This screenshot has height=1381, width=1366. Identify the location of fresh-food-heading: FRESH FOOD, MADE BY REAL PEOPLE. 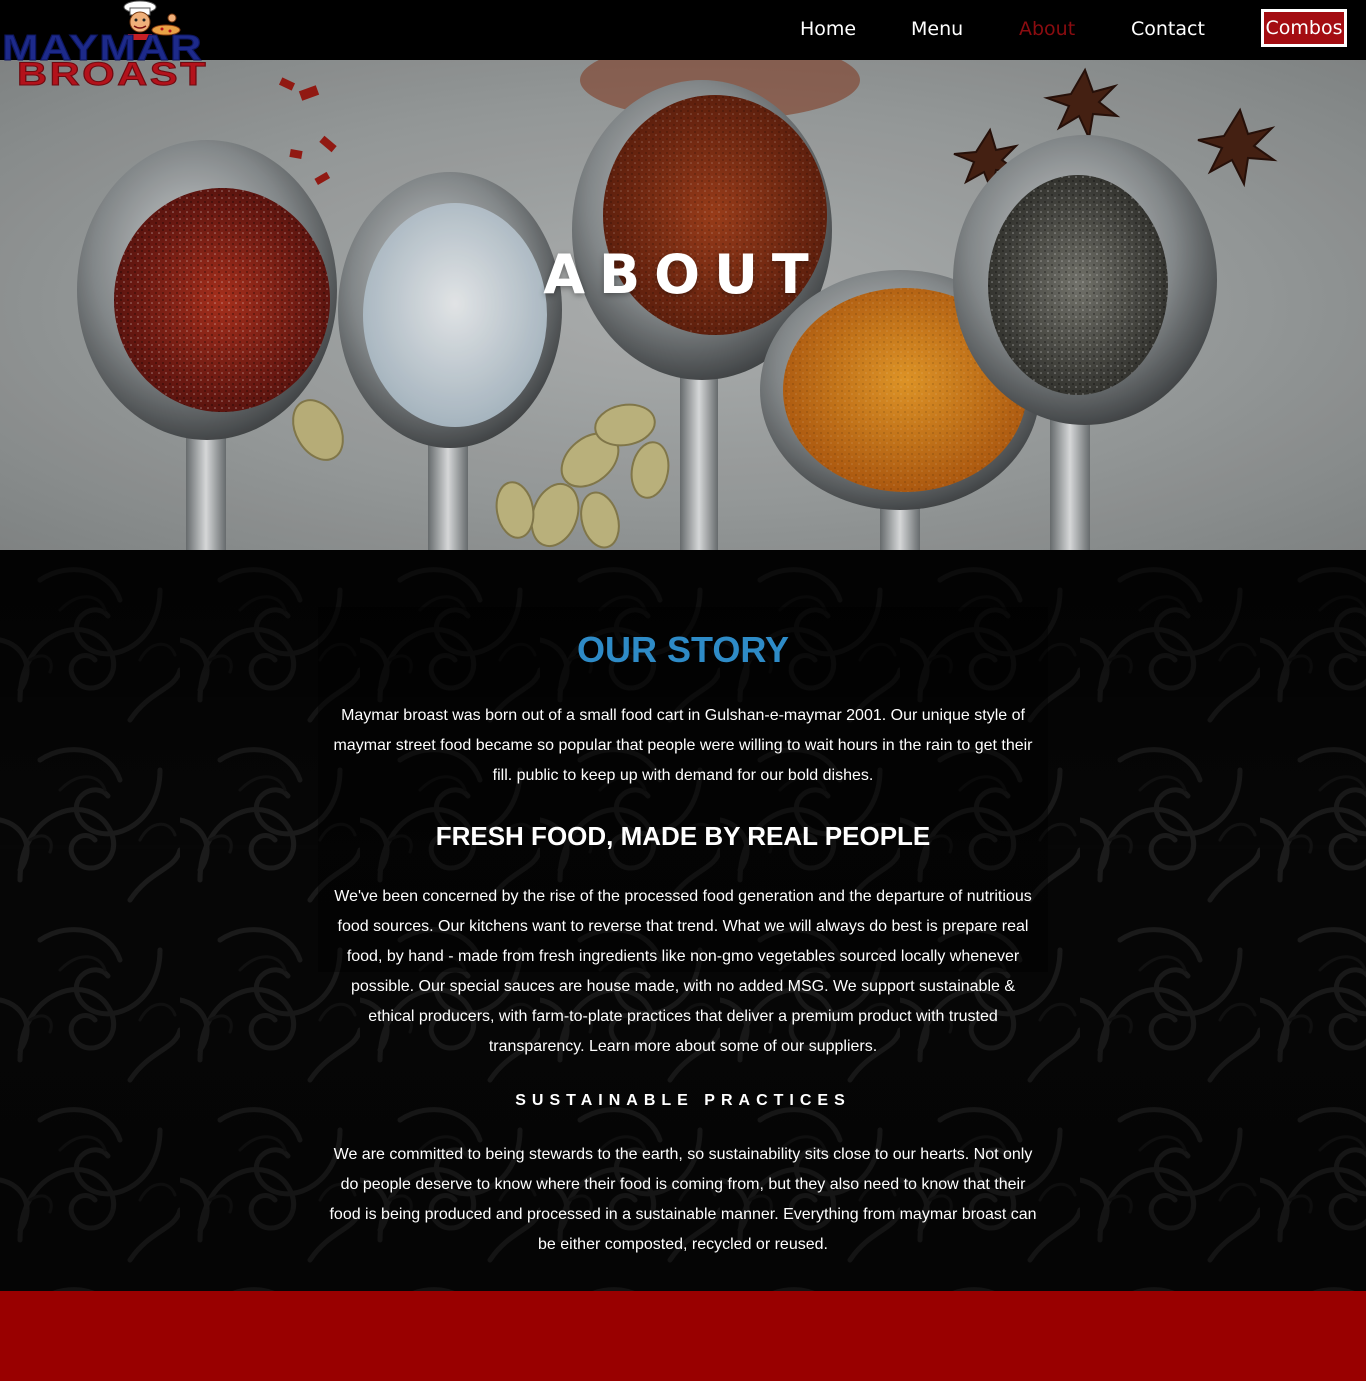
(683, 836).